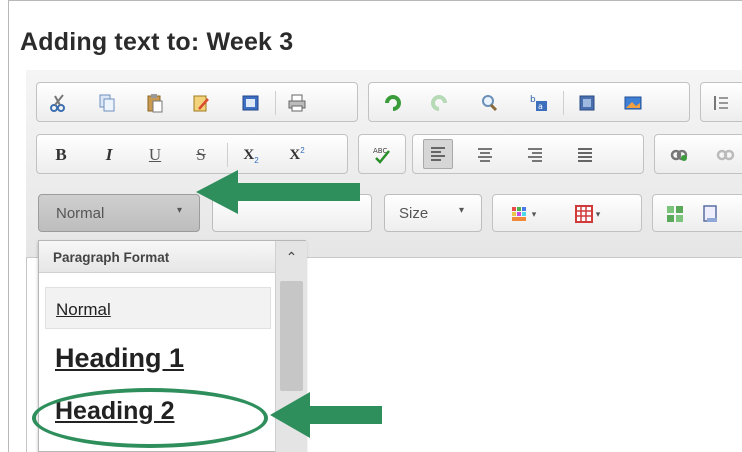 The width and height of the screenshot is (742, 452). What do you see at coordinates (109, 155) in the screenshot?
I see `italic-button: I` at bounding box center [109, 155].